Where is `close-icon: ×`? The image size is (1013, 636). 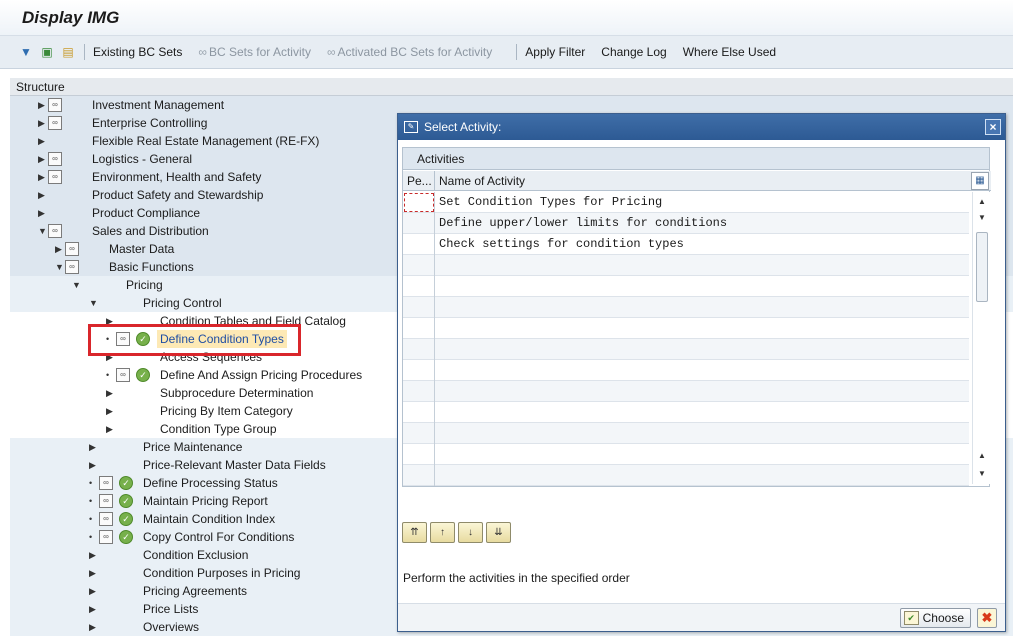 close-icon: × is located at coordinates (993, 127).